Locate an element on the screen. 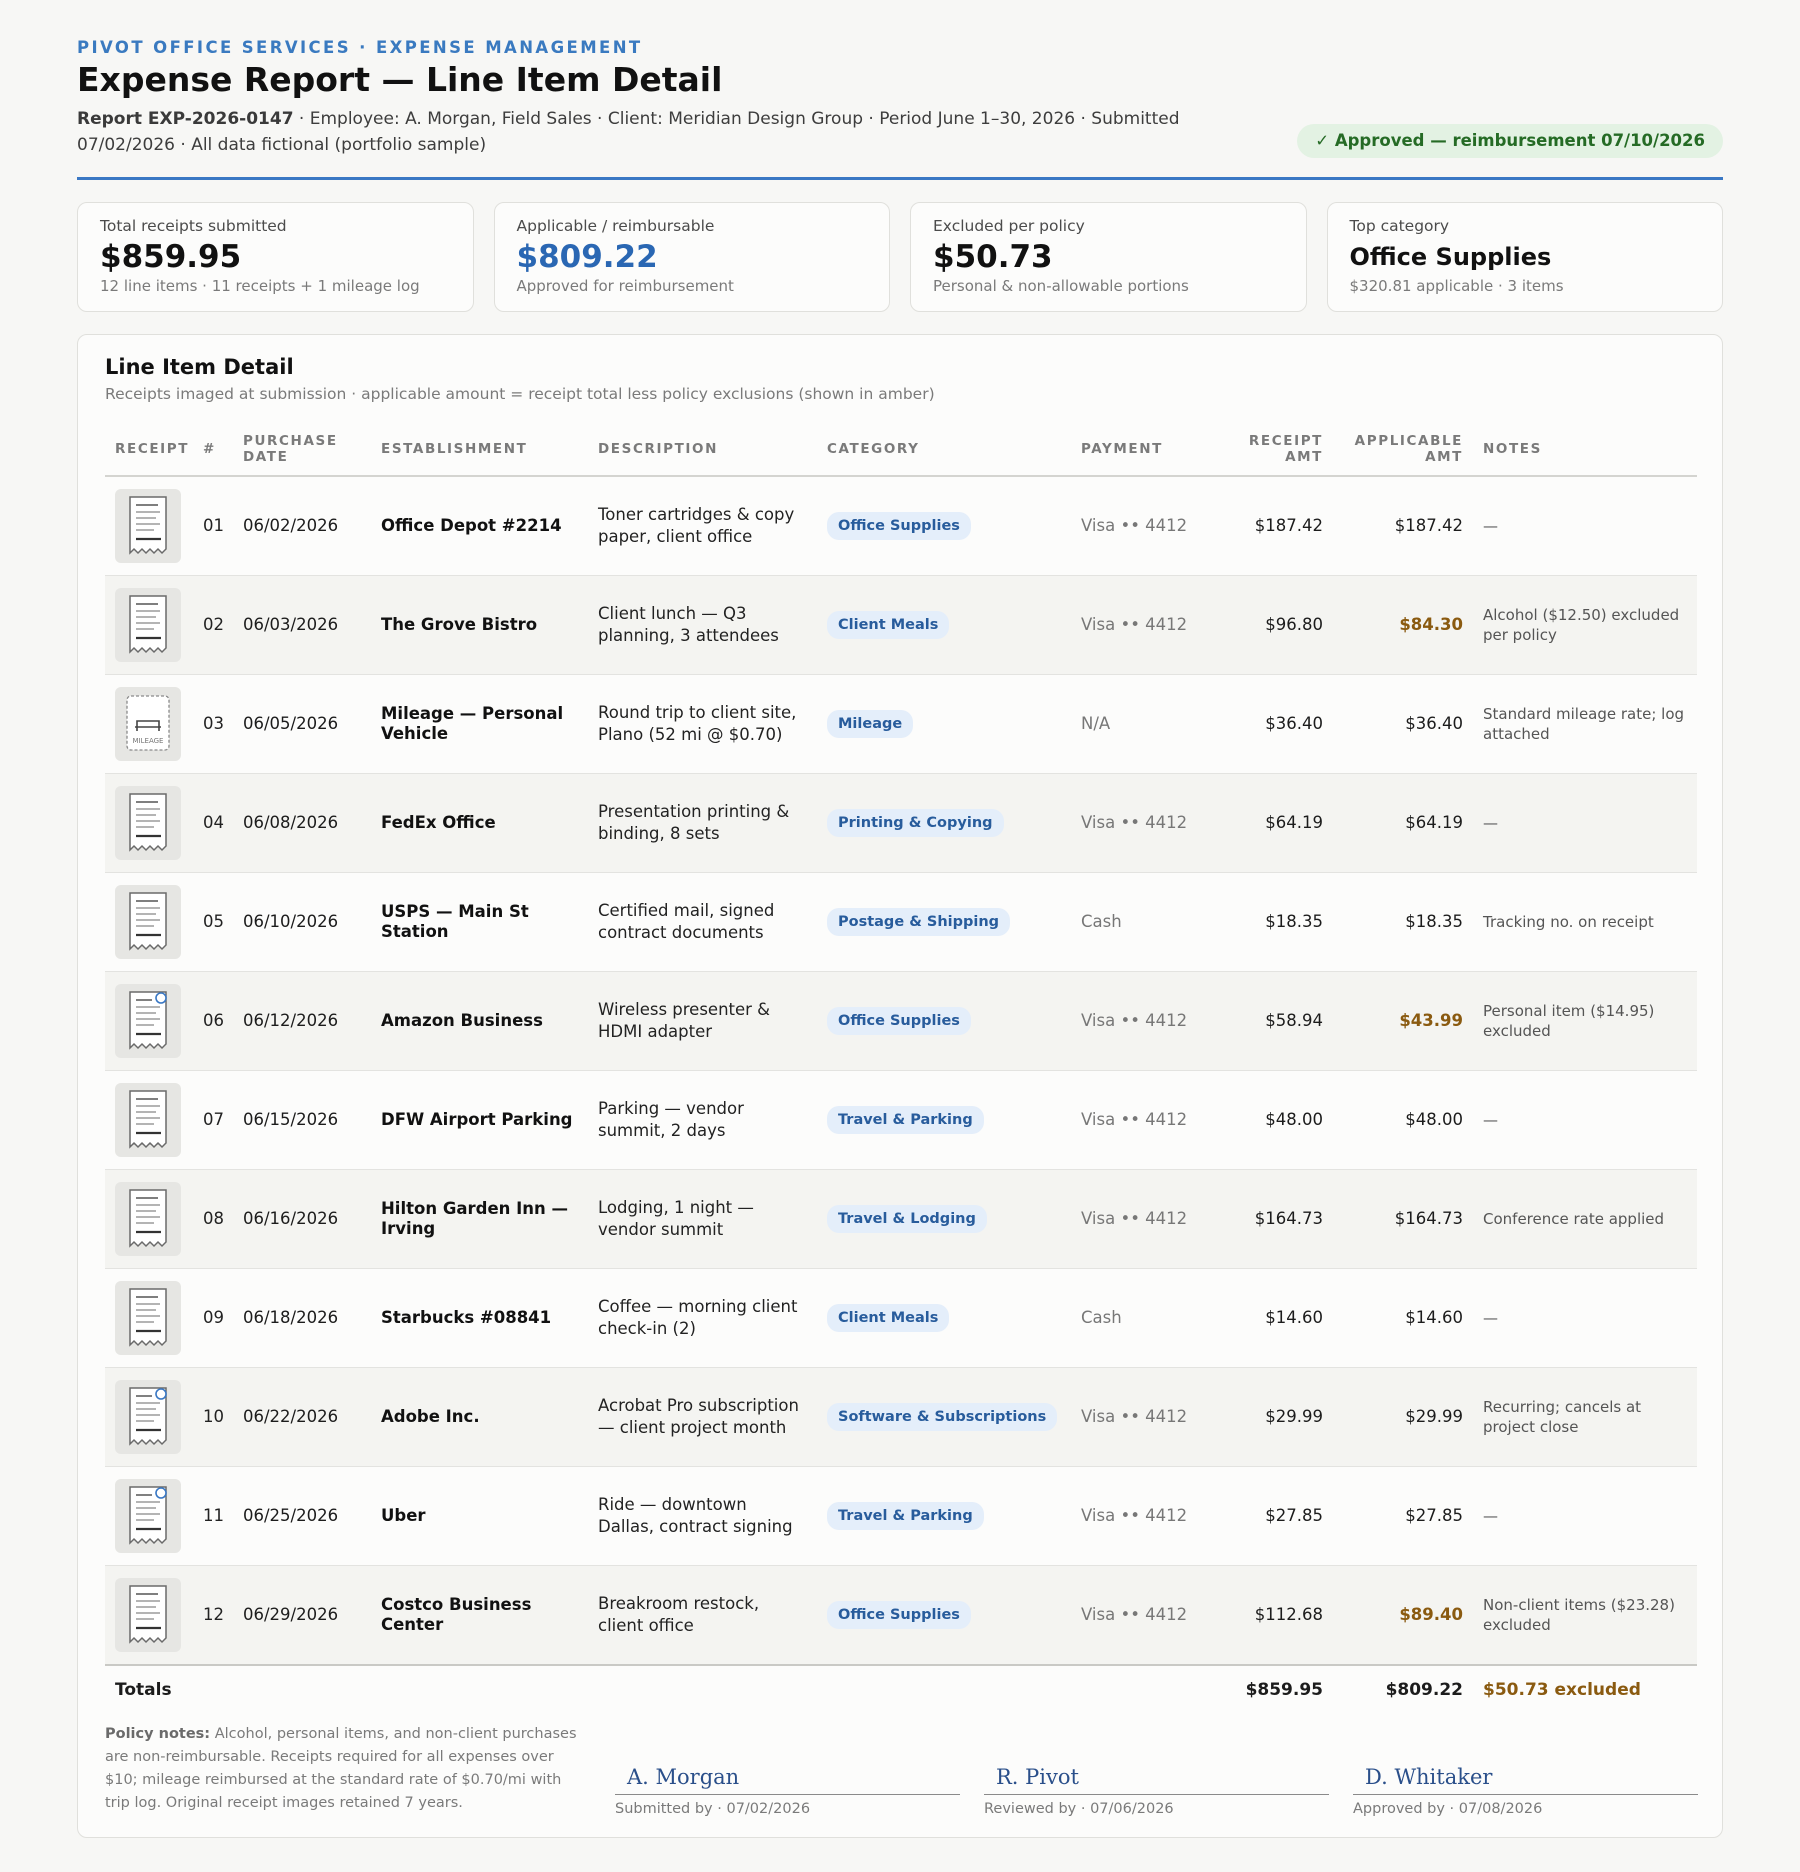 The width and height of the screenshot is (1800, 1872). category: Postage & Shipping is located at coordinates (944, 922).